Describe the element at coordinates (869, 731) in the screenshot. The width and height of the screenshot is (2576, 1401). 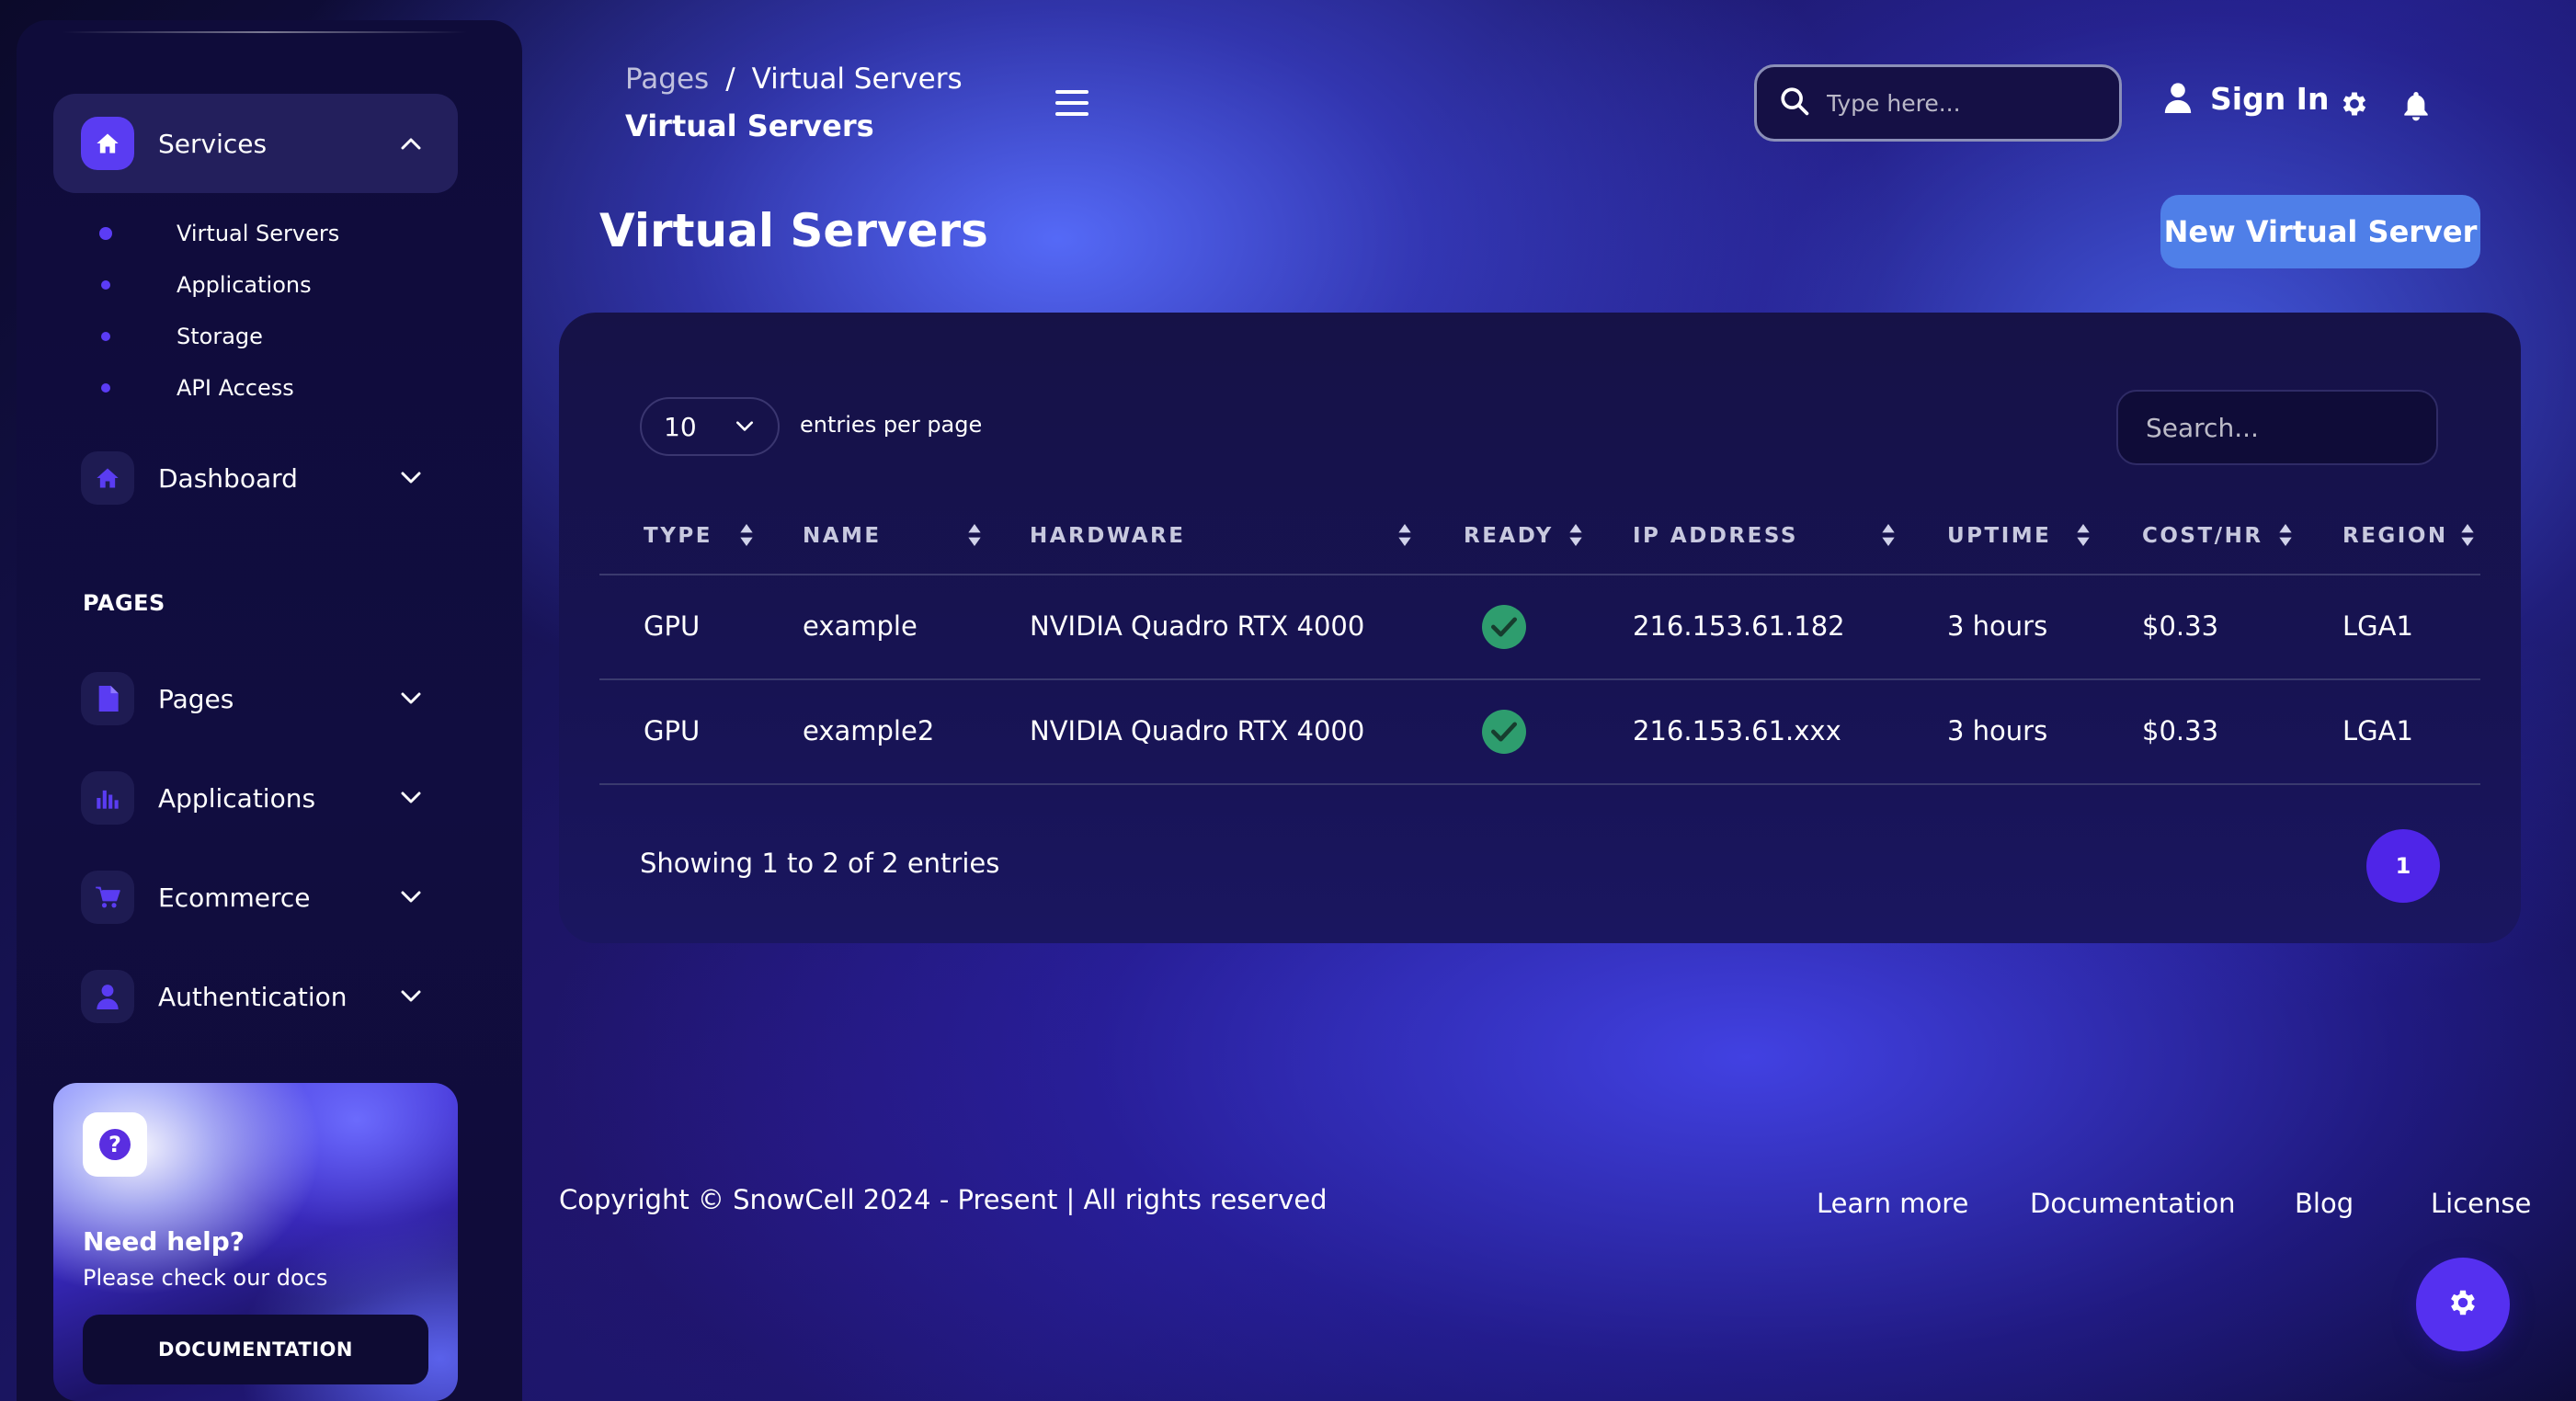
I see `cell-name: example2` at that location.